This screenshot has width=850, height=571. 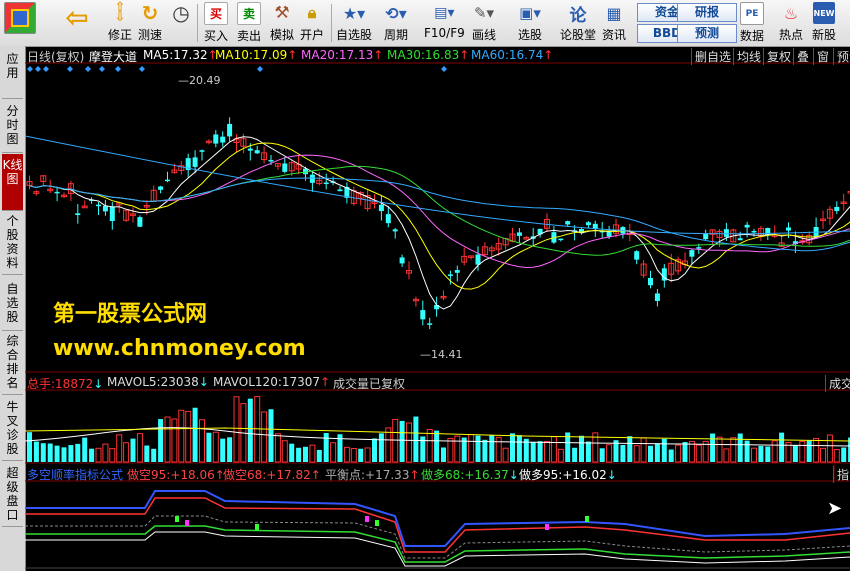 I want to click on window-button: 窗, so click(x=822, y=56).